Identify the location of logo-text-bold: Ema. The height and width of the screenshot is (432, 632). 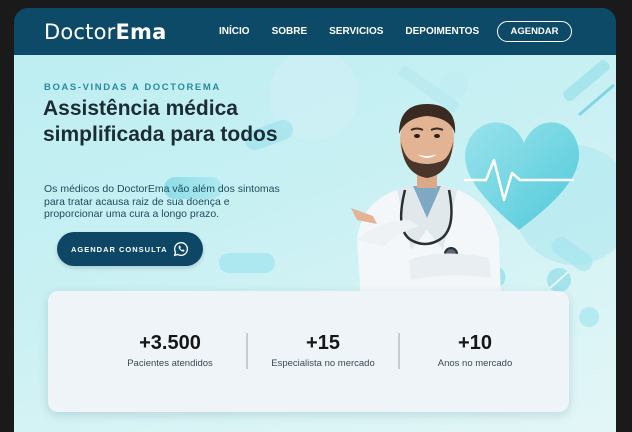
(141, 31).